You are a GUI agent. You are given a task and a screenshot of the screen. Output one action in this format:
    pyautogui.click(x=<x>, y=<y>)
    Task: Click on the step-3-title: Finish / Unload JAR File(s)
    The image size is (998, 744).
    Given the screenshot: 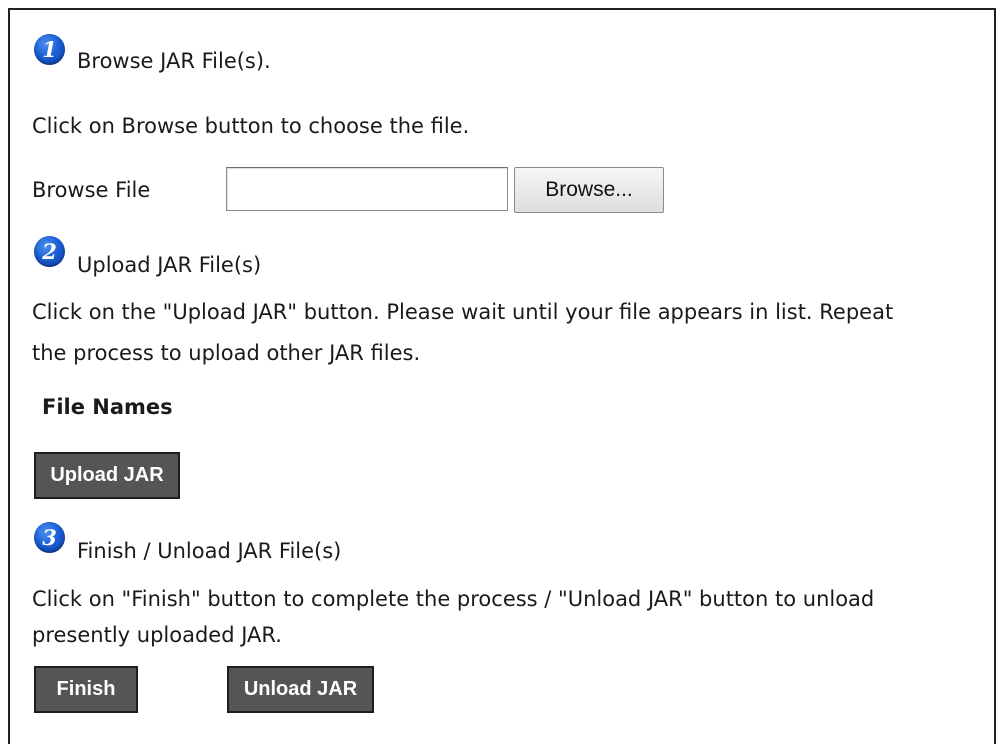 What is the action you would take?
    pyautogui.click(x=209, y=551)
    